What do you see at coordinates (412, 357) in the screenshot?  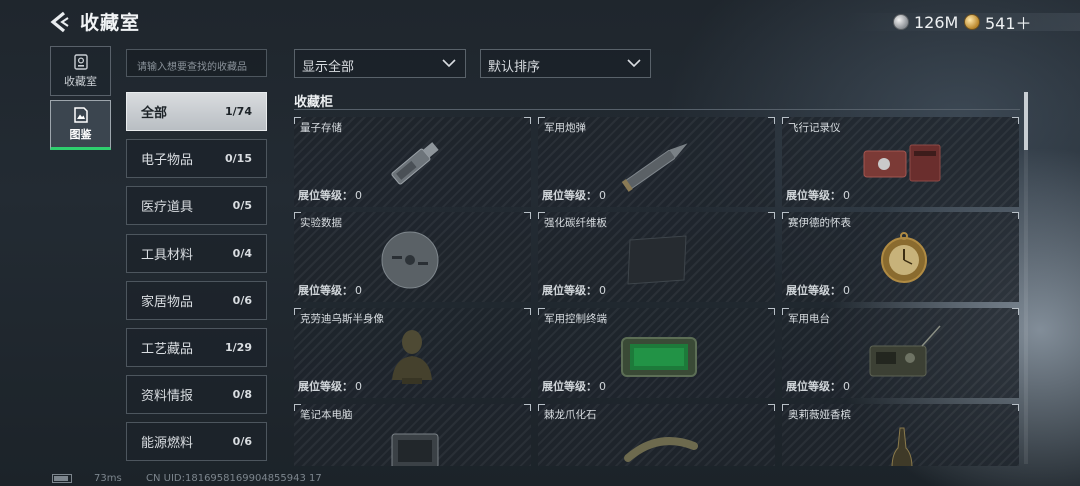 I see `bust-statue-icon` at bounding box center [412, 357].